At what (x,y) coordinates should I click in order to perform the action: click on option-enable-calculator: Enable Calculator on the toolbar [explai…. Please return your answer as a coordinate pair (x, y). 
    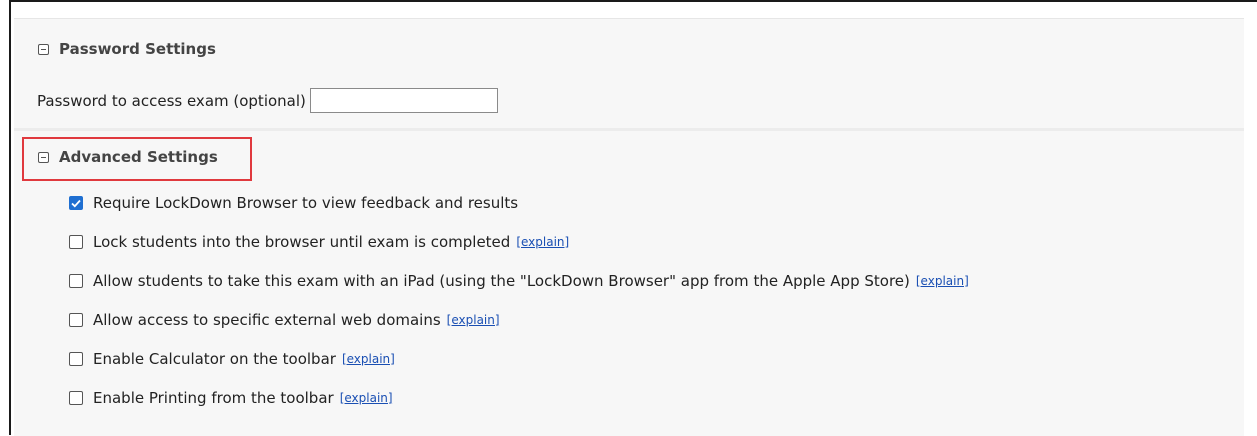
    Looking at the image, I should click on (232, 359).